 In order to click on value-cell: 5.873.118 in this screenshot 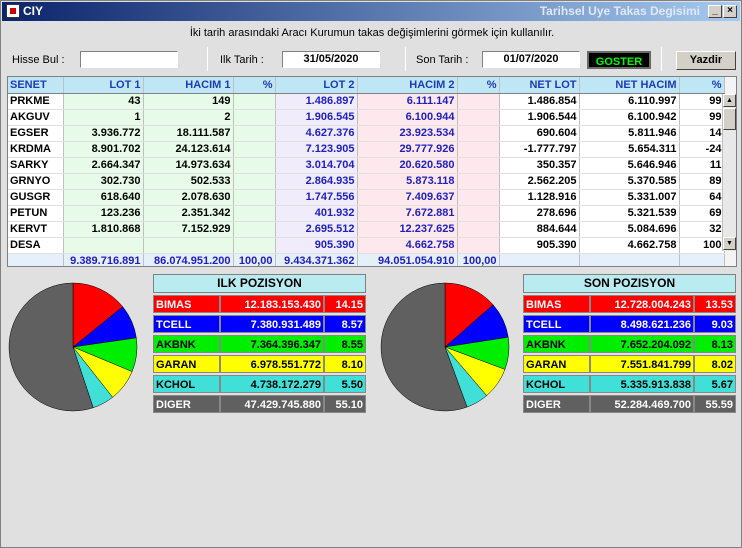, I will do `click(407, 181)`.